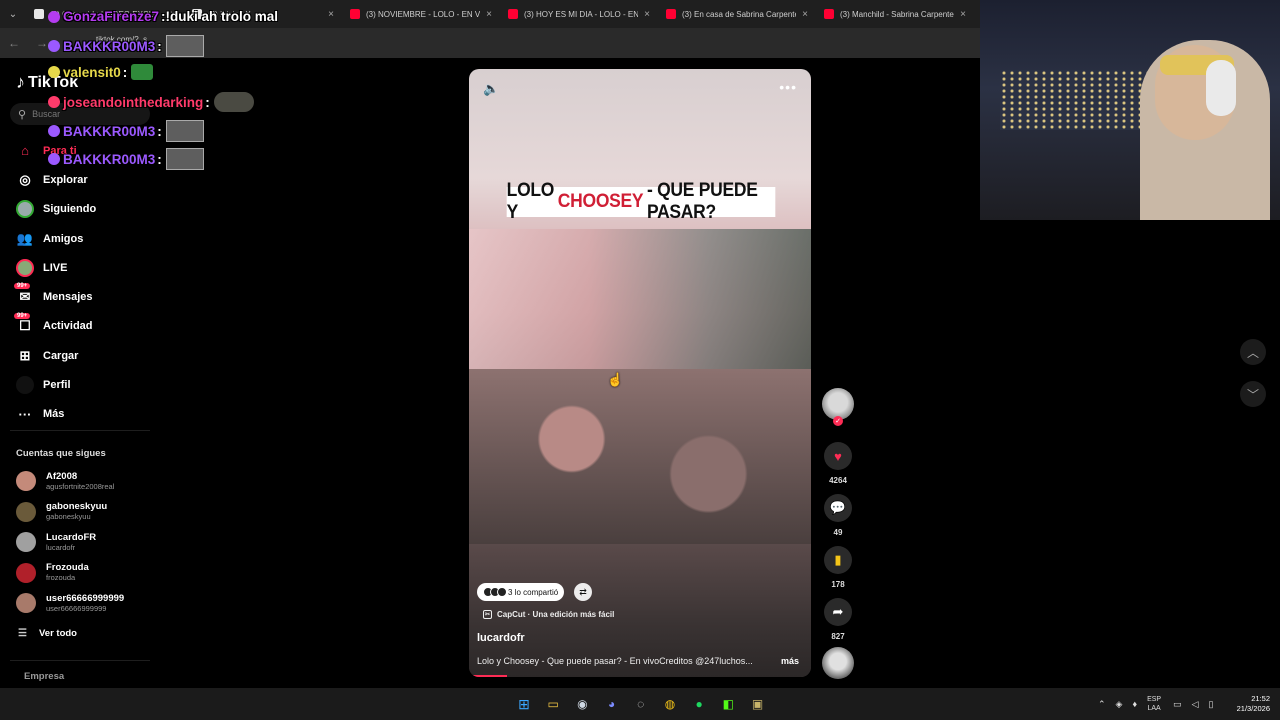 The image size is (1280, 720). What do you see at coordinates (22, 114) in the screenshot?
I see `search-icon: ⚲` at bounding box center [22, 114].